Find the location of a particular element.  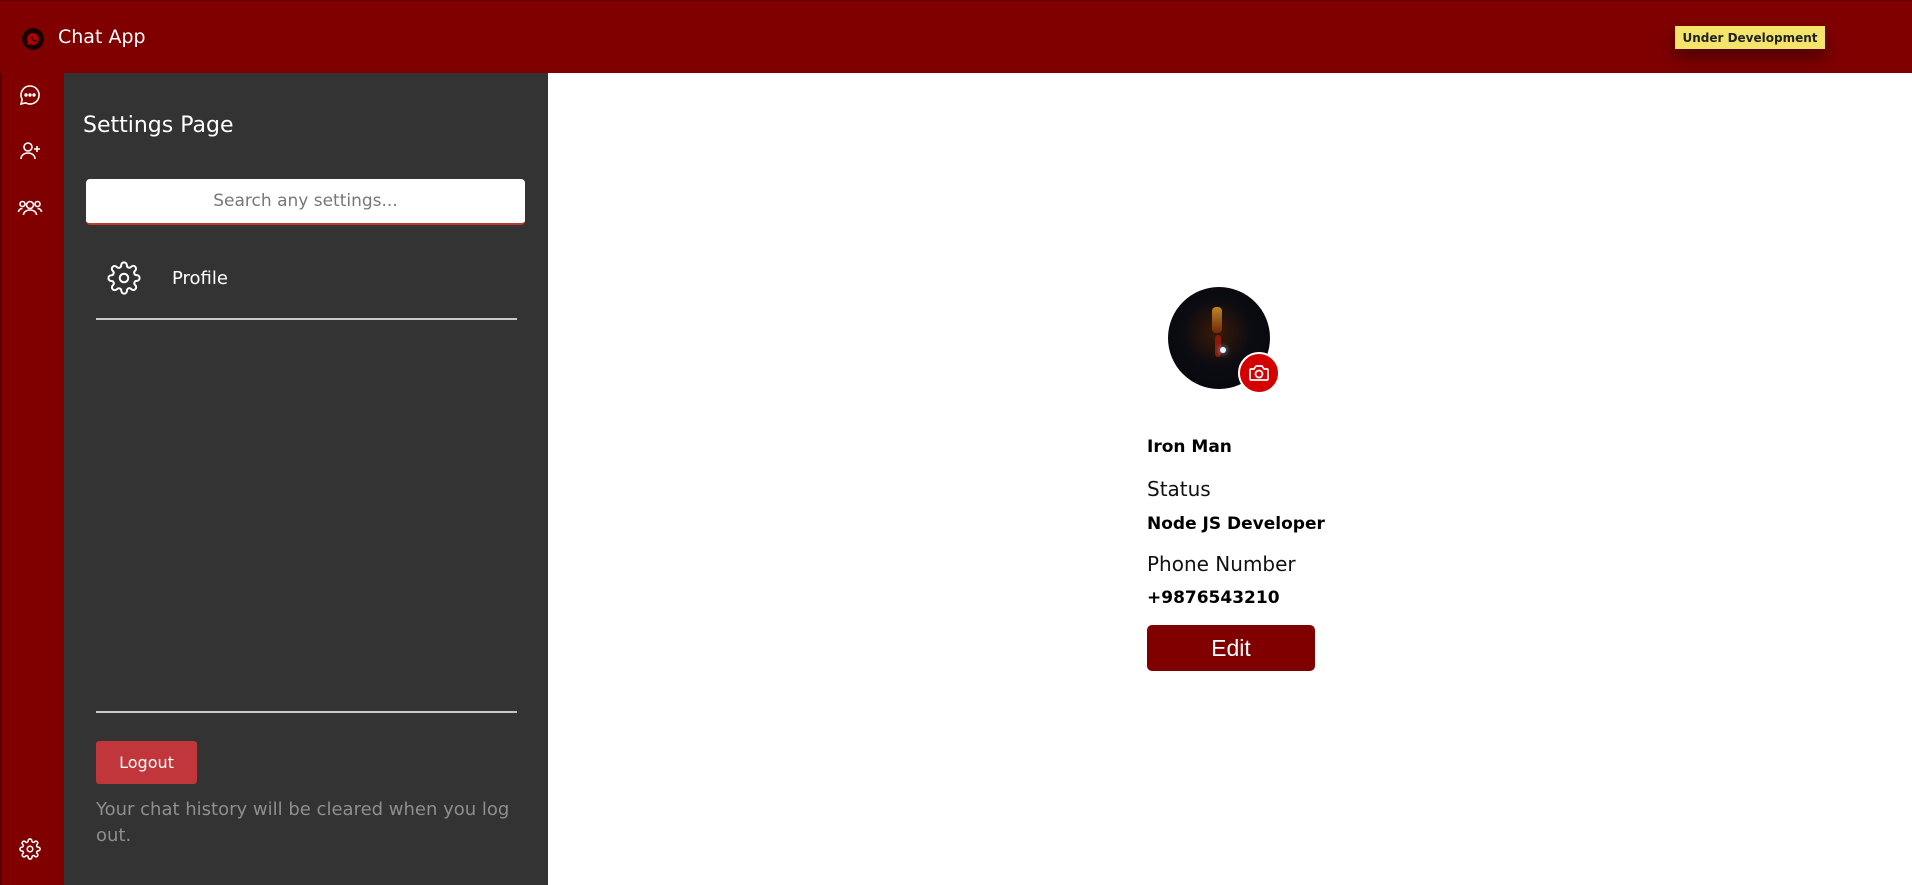

app-logo-icon is located at coordinates (33, 39).